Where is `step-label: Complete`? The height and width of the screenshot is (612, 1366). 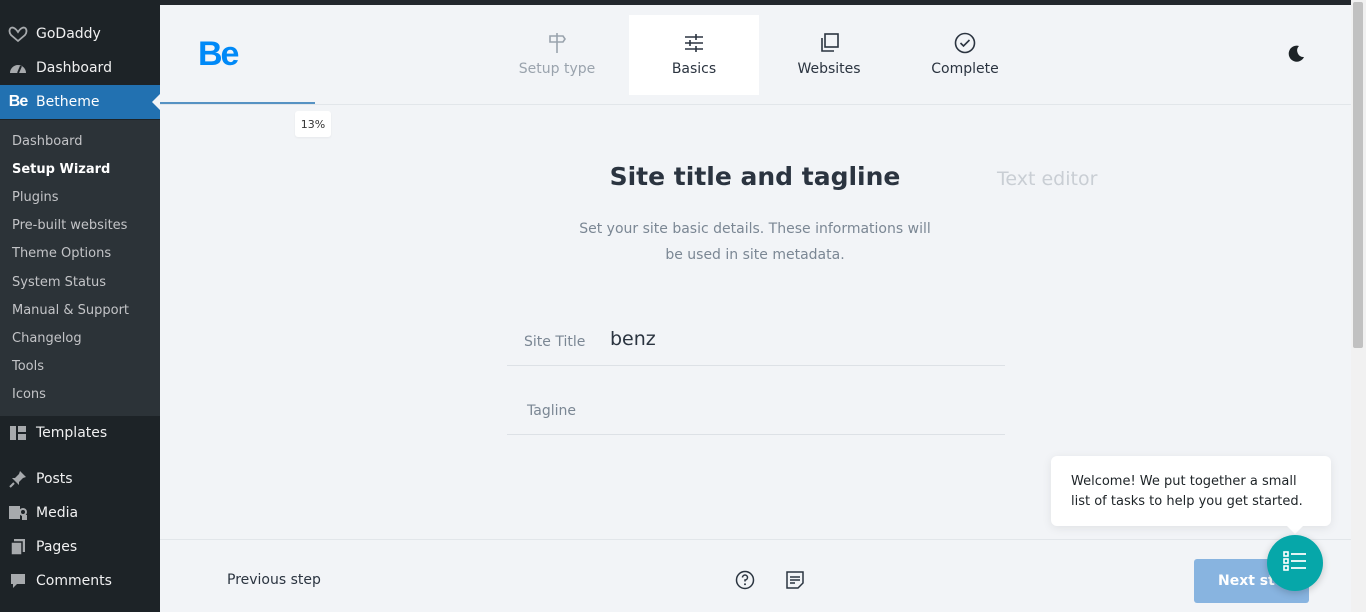 step-label: Complete is located at coordinates (965, 69).